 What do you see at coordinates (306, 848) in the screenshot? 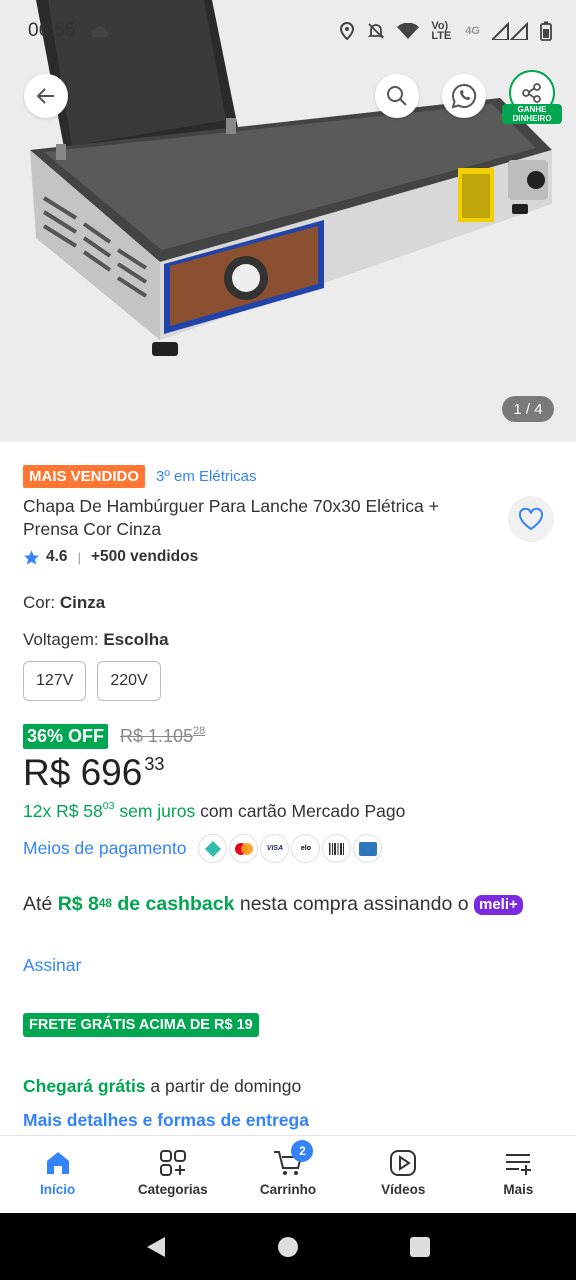
I see `elo-icon: elo` at bounding box center [306, 848].